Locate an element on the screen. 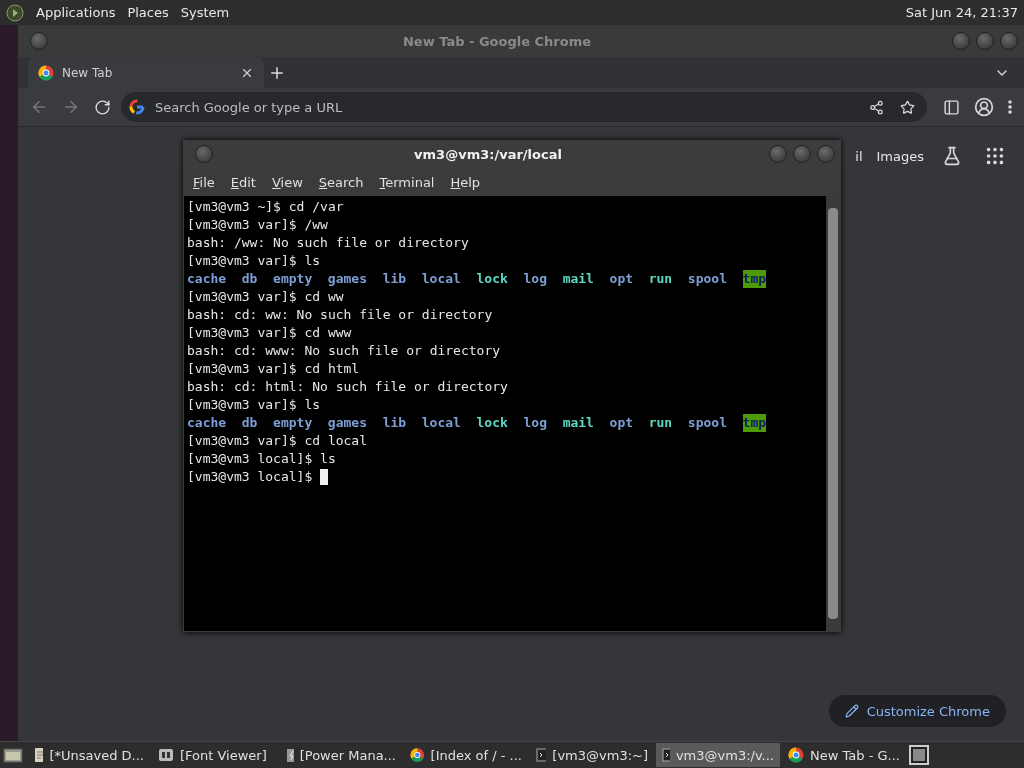  terminal-line: [vm3@vm3 ~]$ cd /var is located at coordinates (265, 207).